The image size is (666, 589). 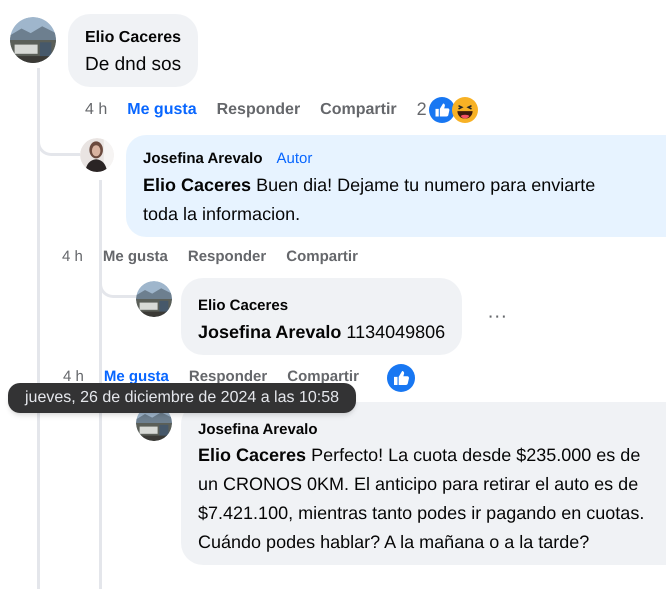 What do you see at coordinates (465, 109) in the screenshot?
I see `laughing-face-icon` at bounding box center [465, 109].